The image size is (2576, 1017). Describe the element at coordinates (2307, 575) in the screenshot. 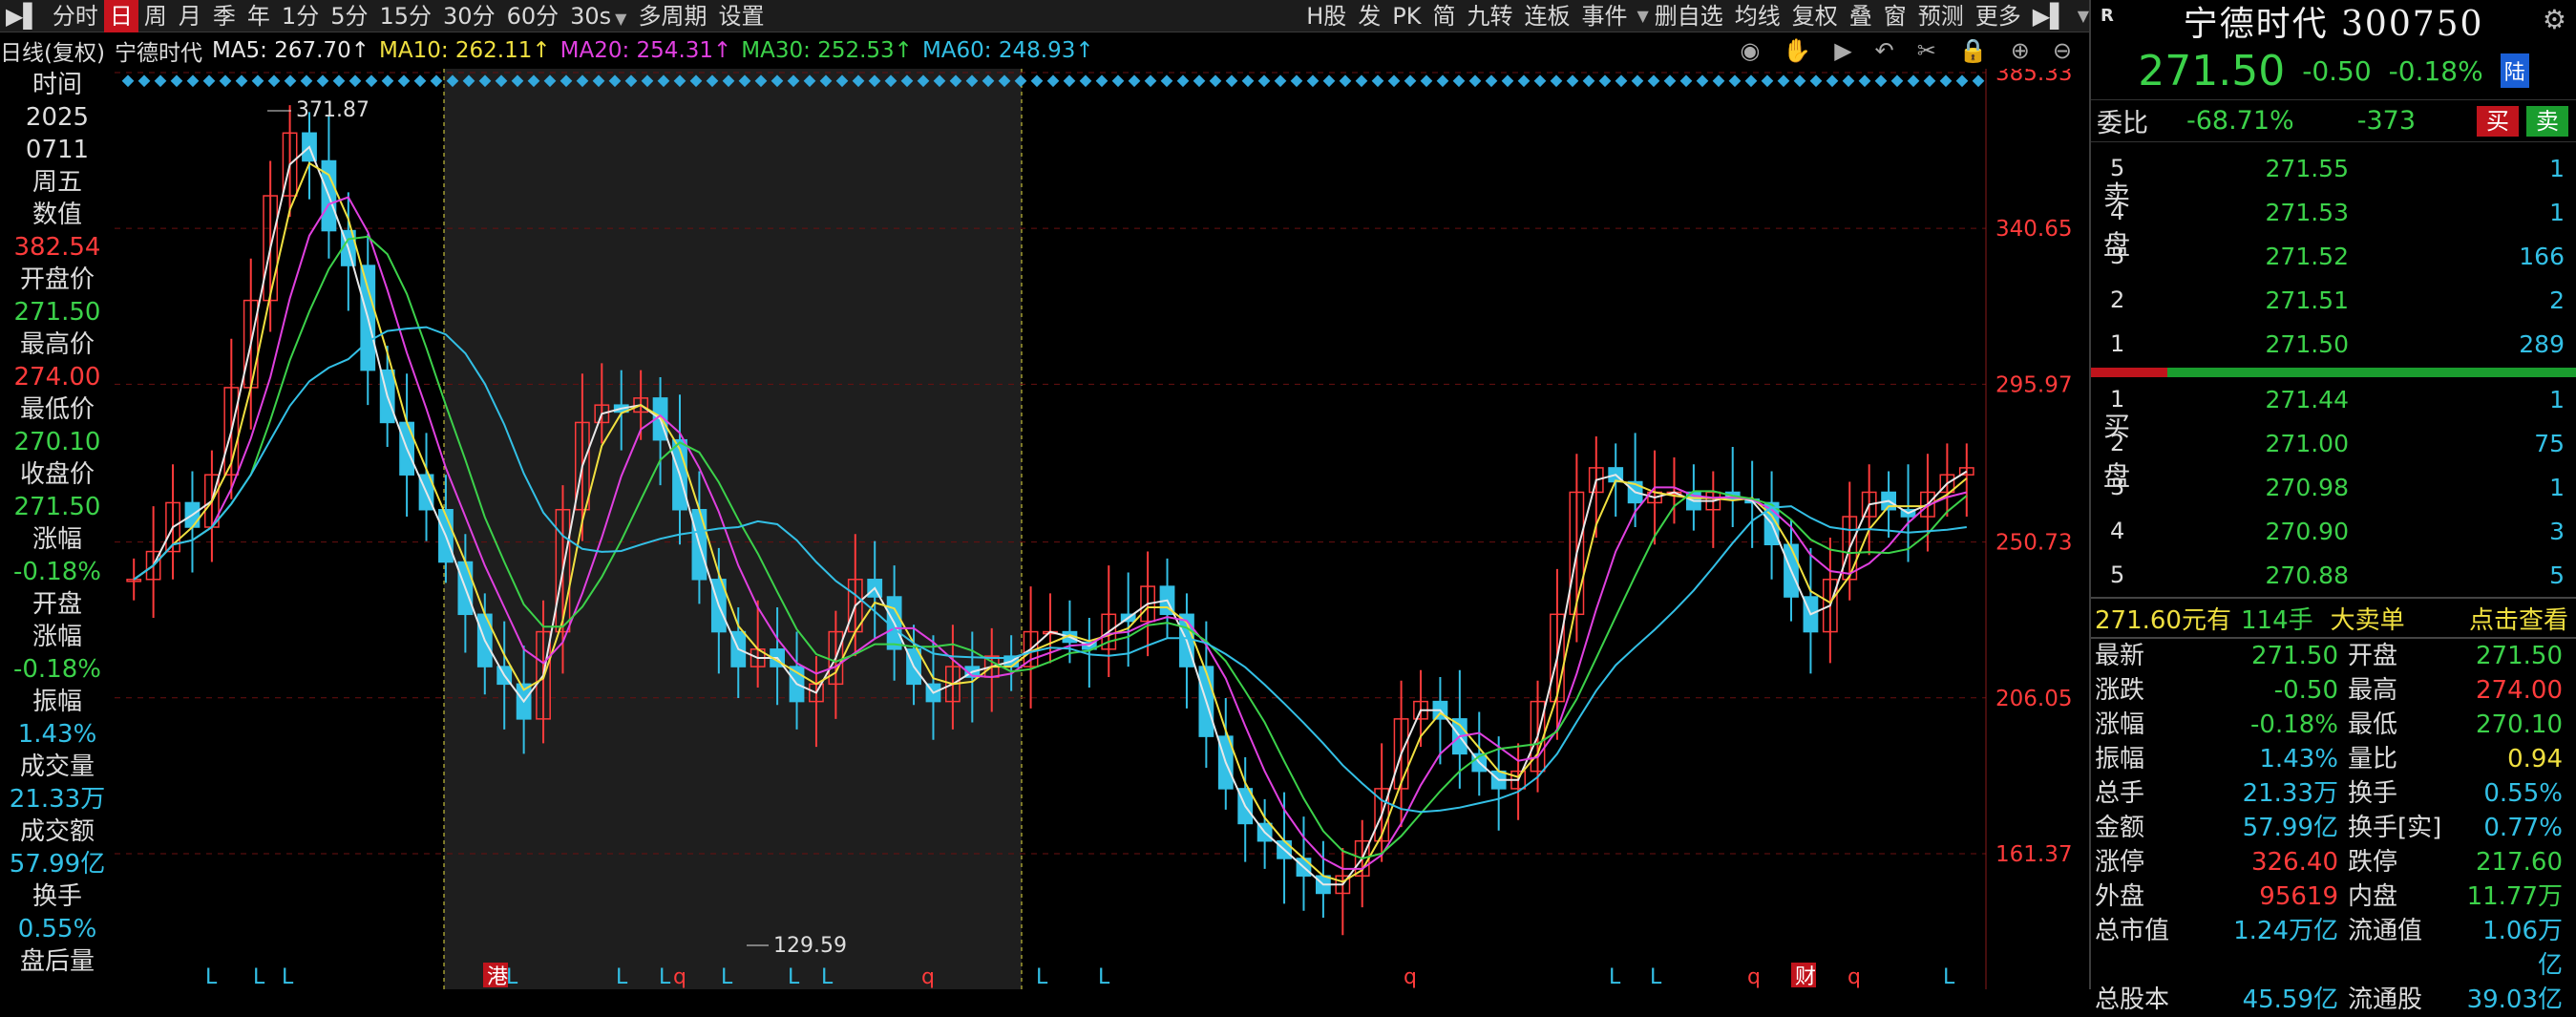

I see `level-price: 270.88` at that location.